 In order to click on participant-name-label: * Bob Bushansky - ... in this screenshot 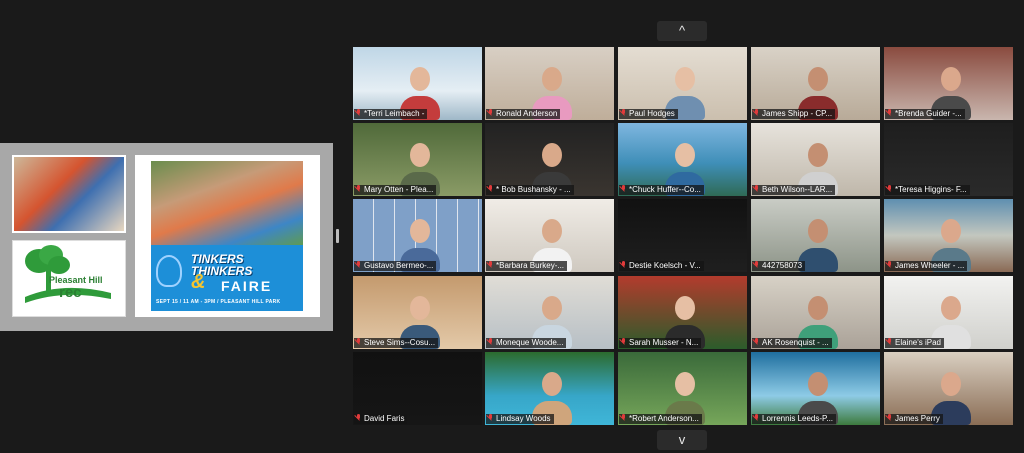, I will do `click(530, 190)`.